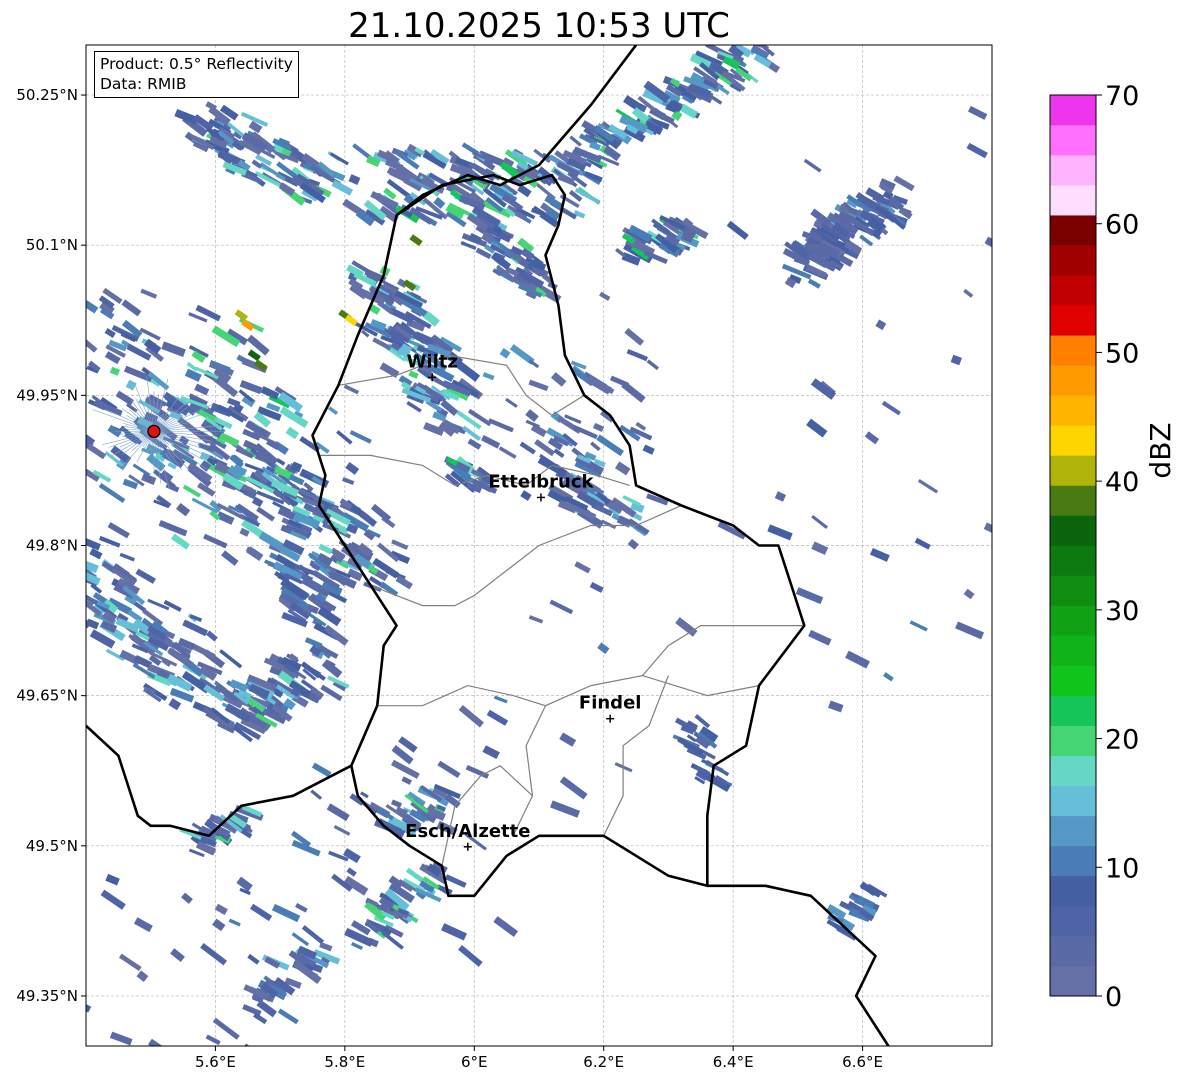 Image resolution: width=1184 pixels, height=1081 pixels. I want to click on city-label: Ettelbruck, so click(541, 481).